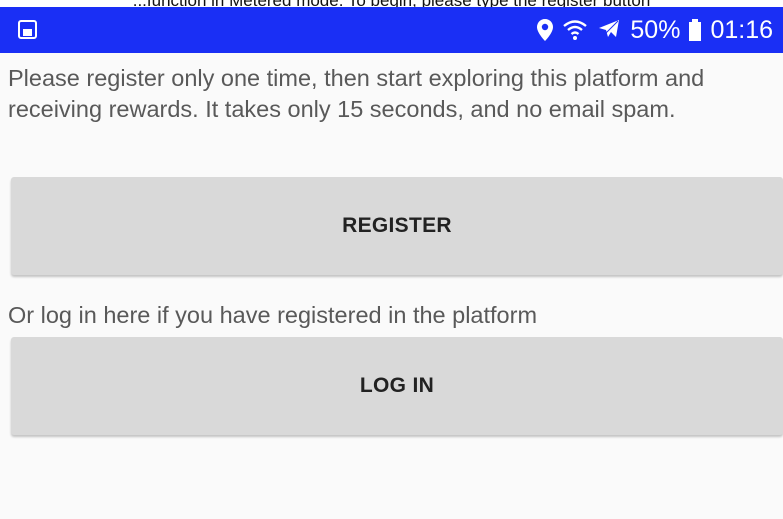  Describe the element at coordinates (27, 29) in the screenshot. I see `screen-mirror-icon` at that location.